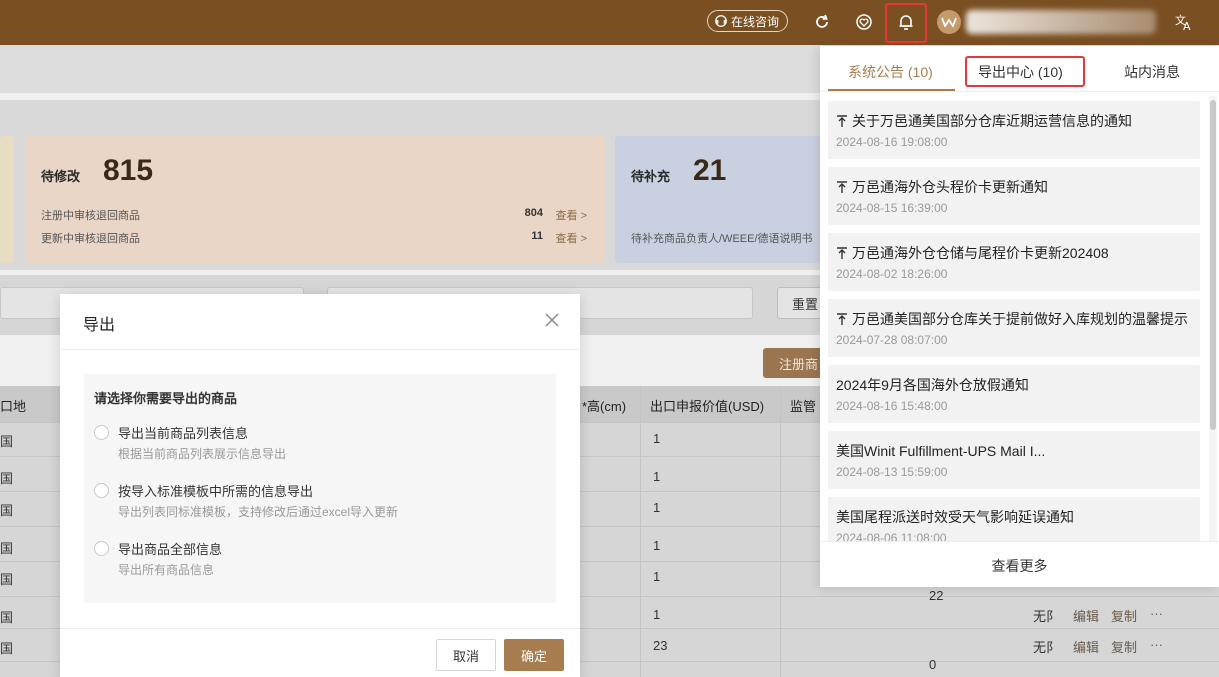  Describe the element at coordinates (1213, 265) in the screenshot. I see `scrollbar-thumb` at that location.